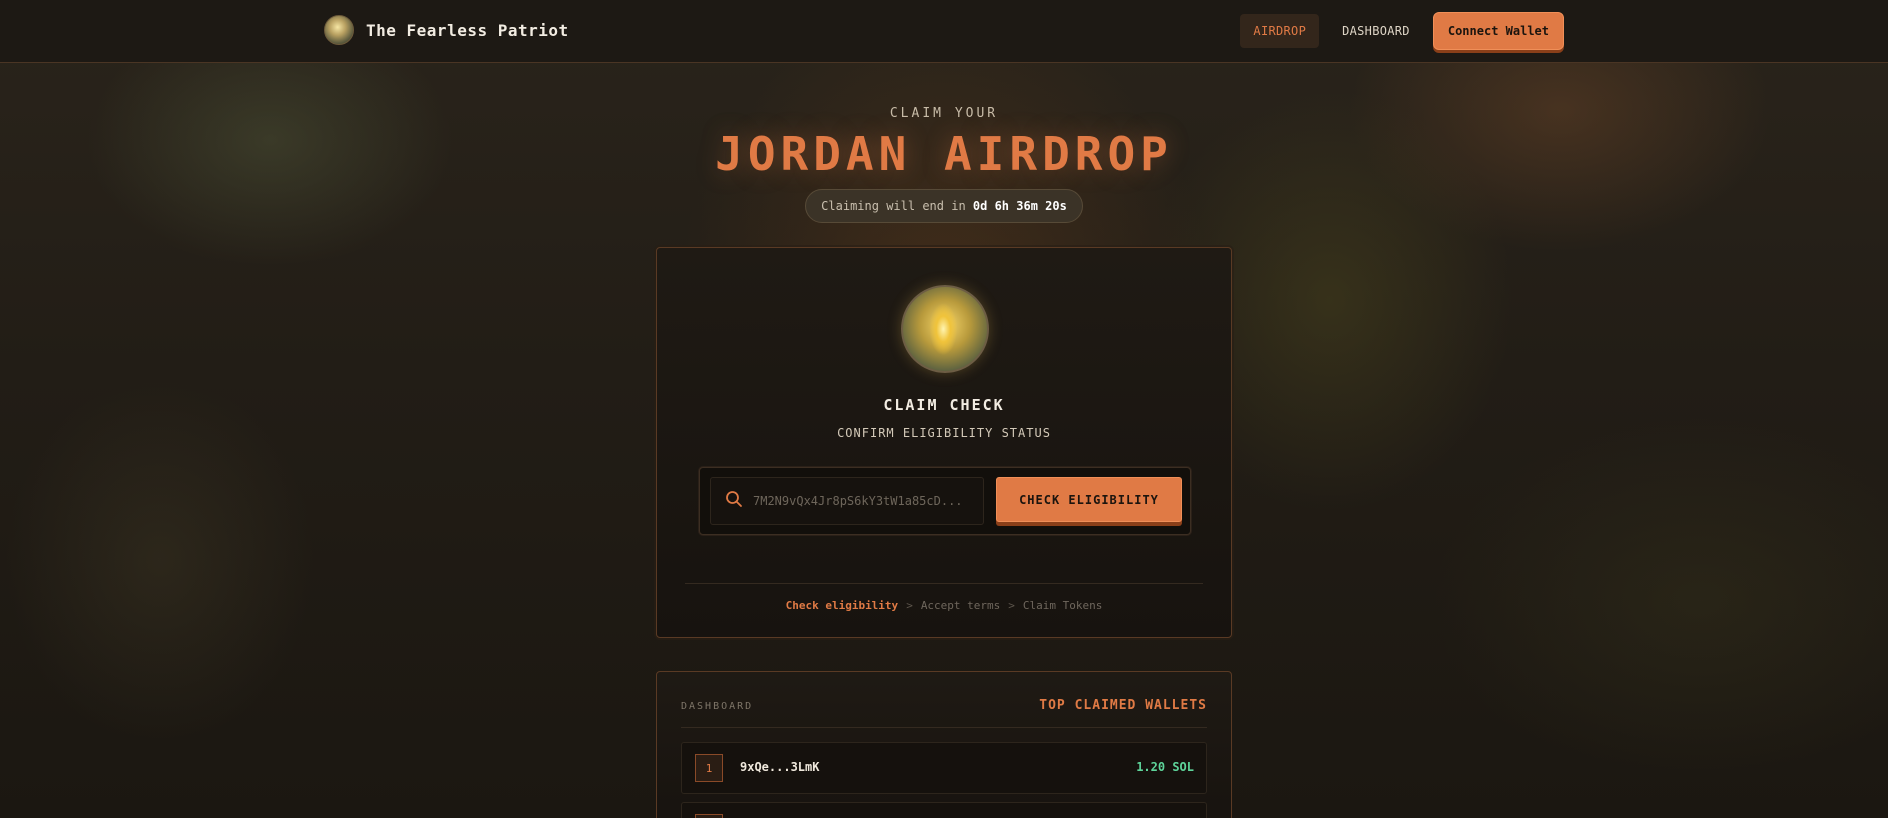  I want to click on wallet-rank, so click(709, 816).